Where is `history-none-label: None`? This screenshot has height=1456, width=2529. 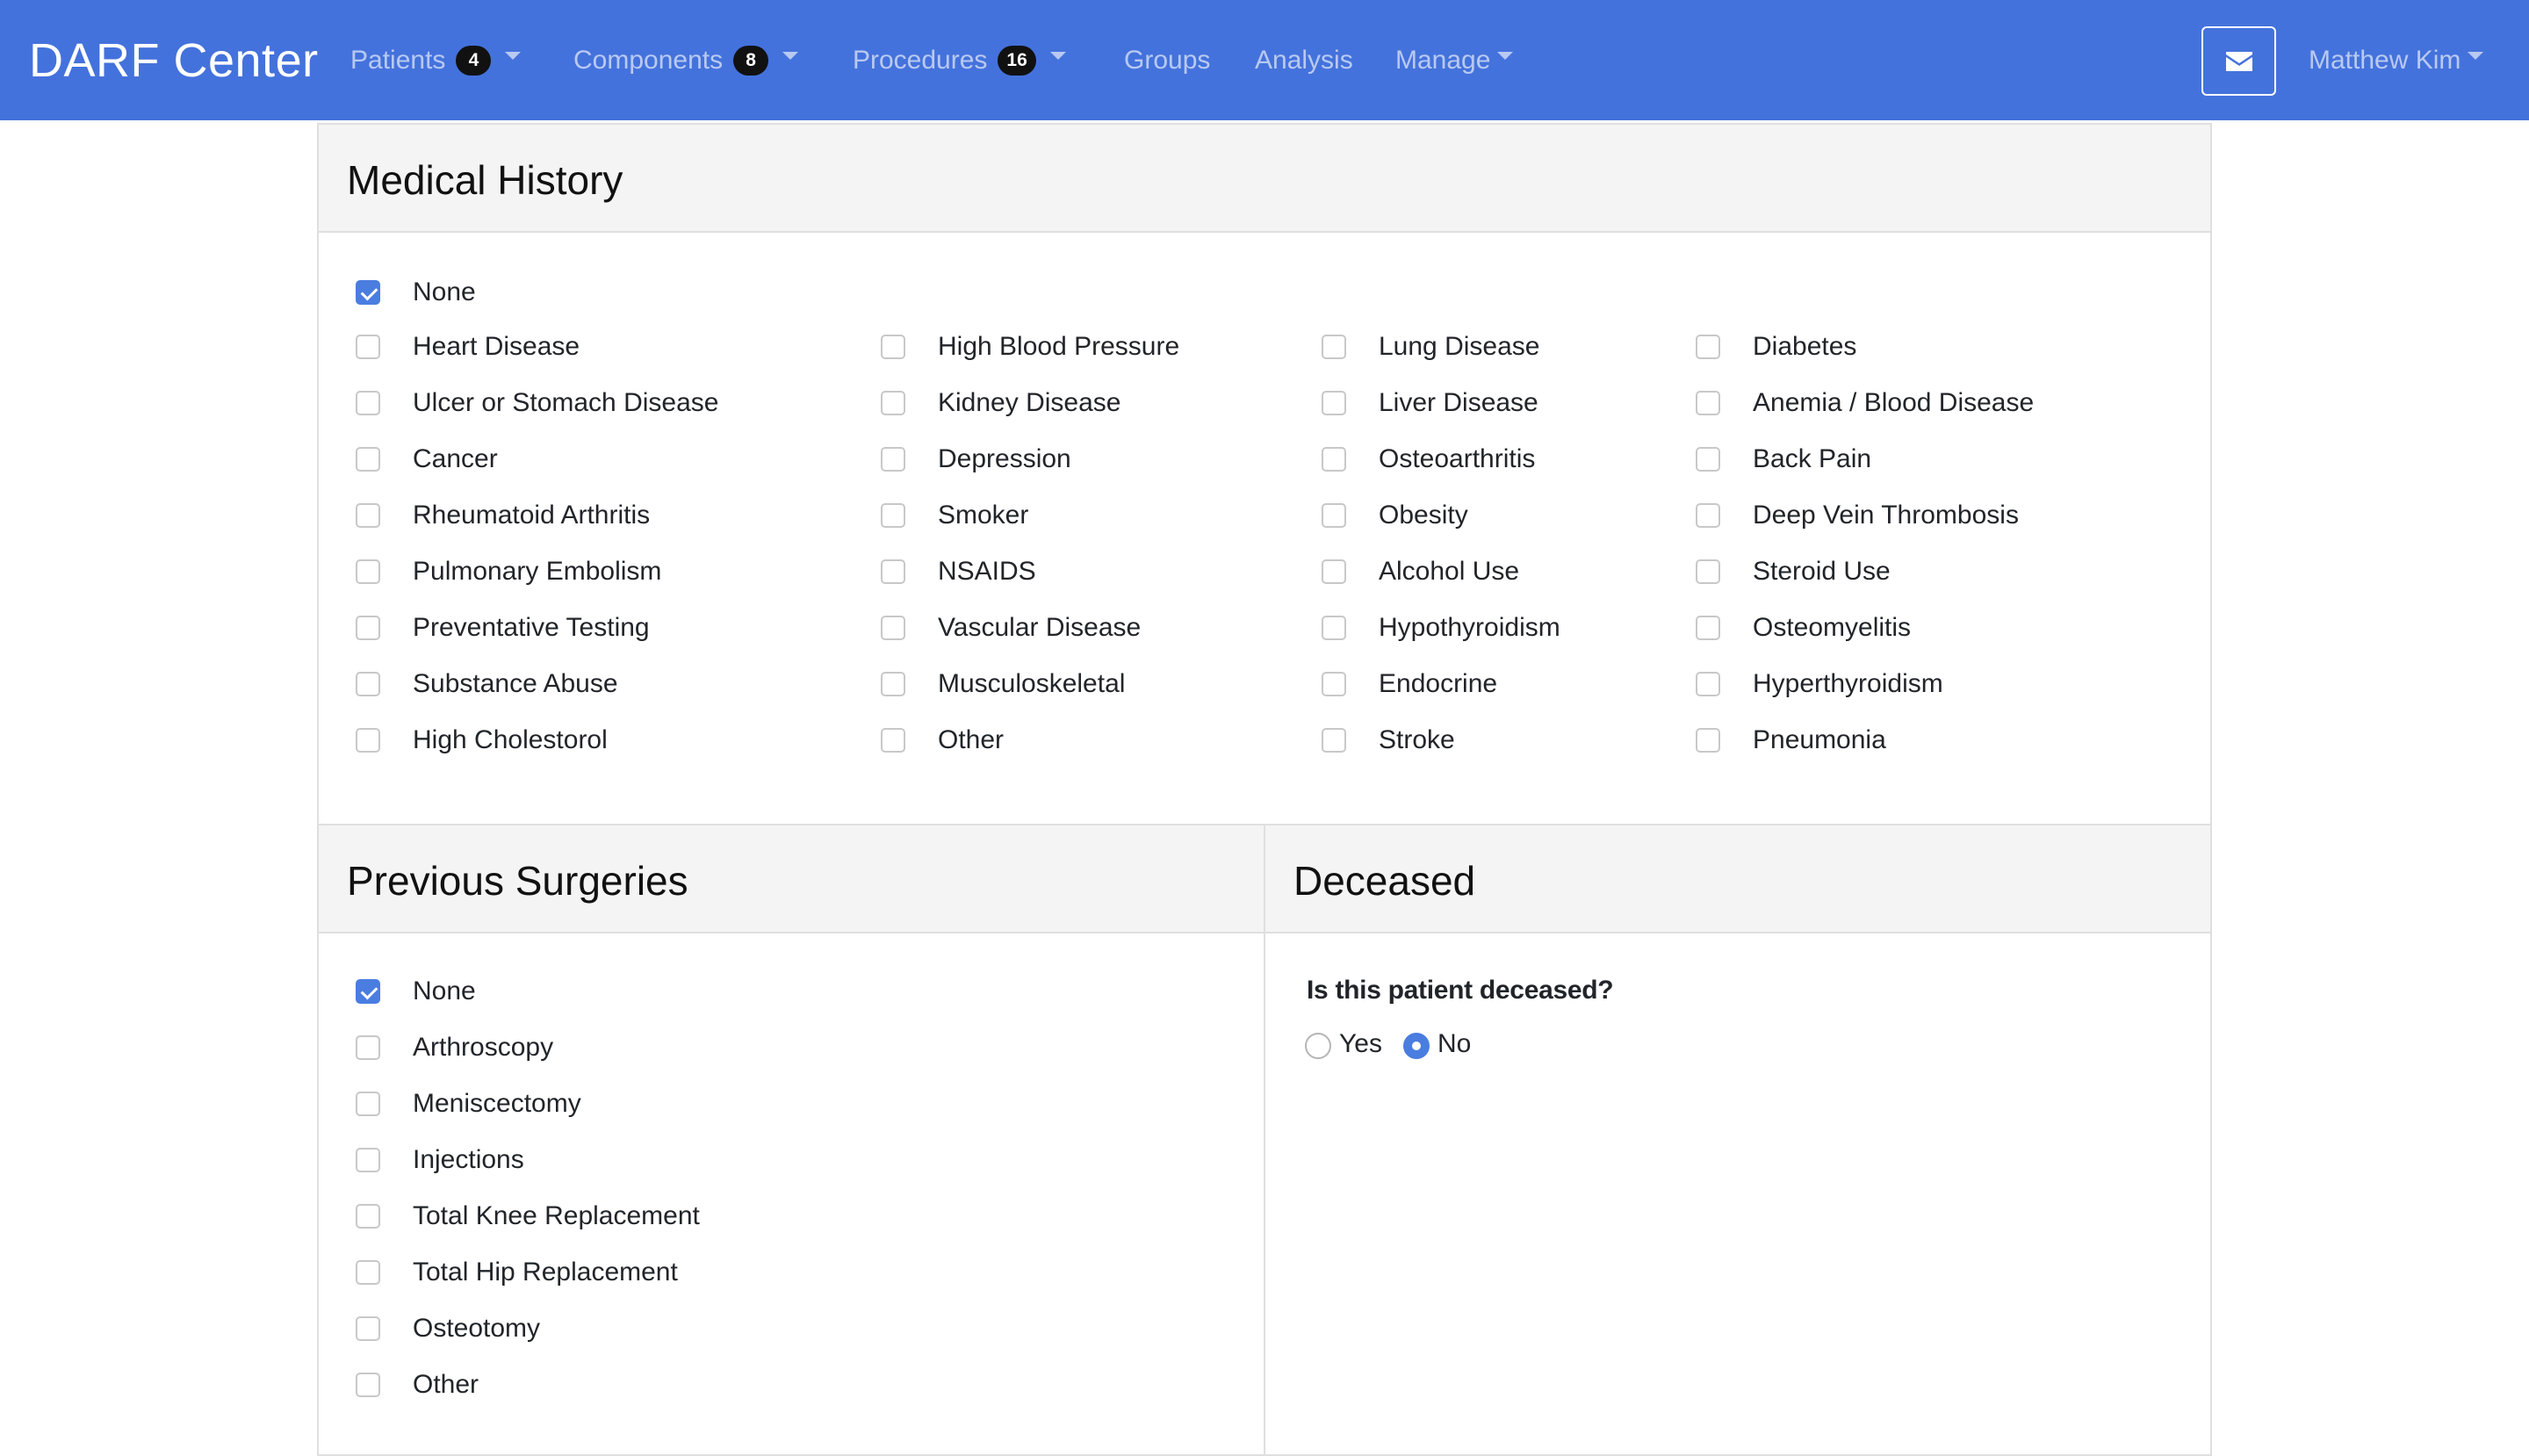
history-none-label: None is located at coordinates (445, 292).